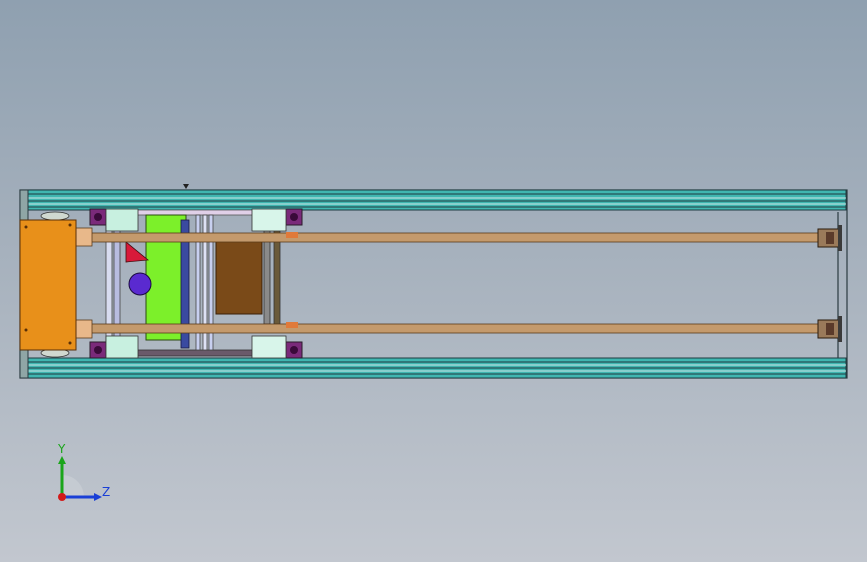 This screenshot has width=867, height=562. Describe the element at coordinates (140, 284) in the screenshot. I see `purple-disc` at that location.